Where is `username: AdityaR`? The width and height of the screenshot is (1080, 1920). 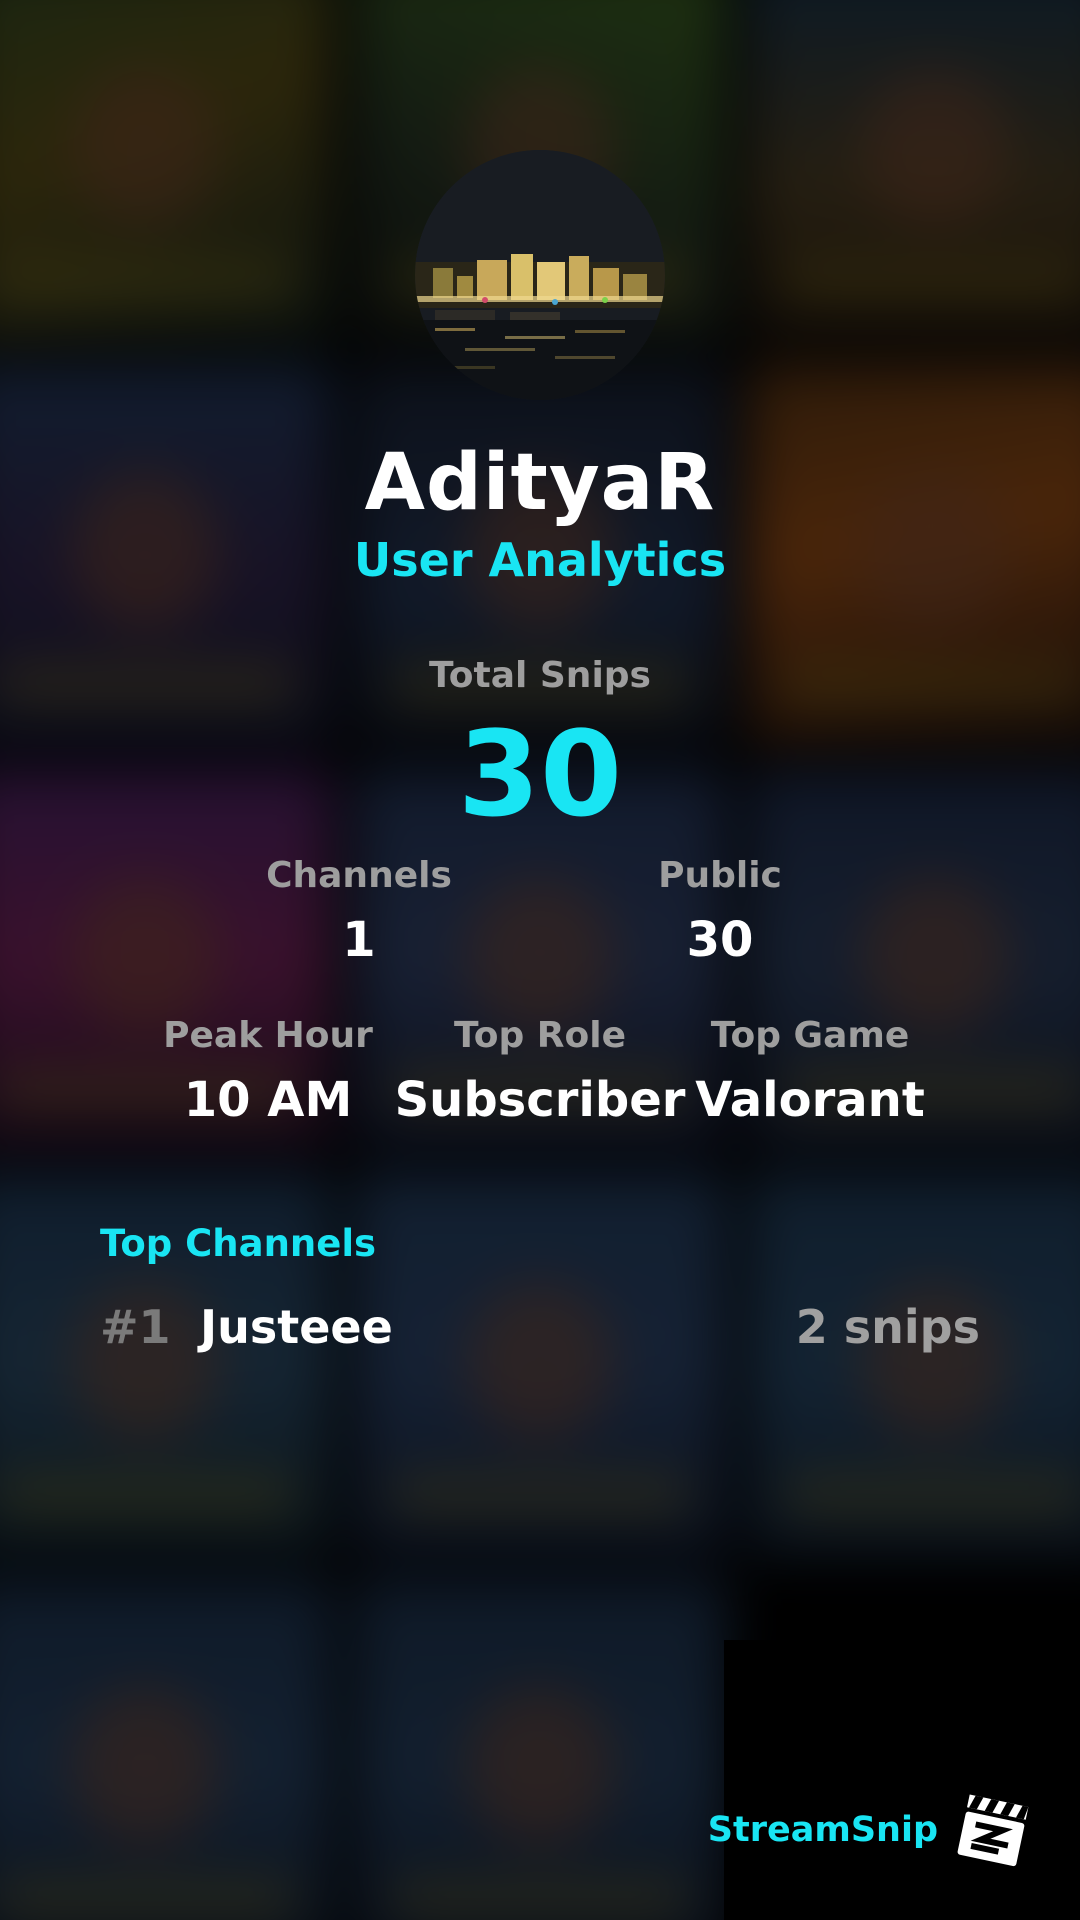
username: AdityaR is located at coordinates (540, 483).